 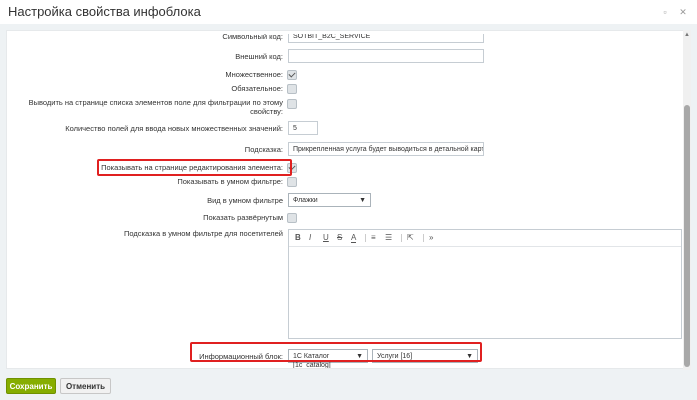 What do you see at coordinates (326, 237) in the screenshot?
I see `underline-icon: U` at bounding box center [326, 237].